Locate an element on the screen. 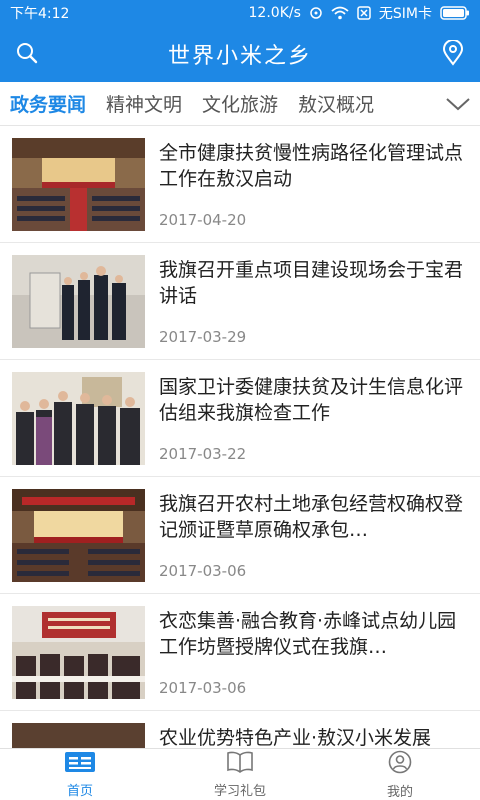  news-title: 国家卫计委健康扶贫及计生信息化评估组来我旗检查工作 is located at coordinates (311, 400).